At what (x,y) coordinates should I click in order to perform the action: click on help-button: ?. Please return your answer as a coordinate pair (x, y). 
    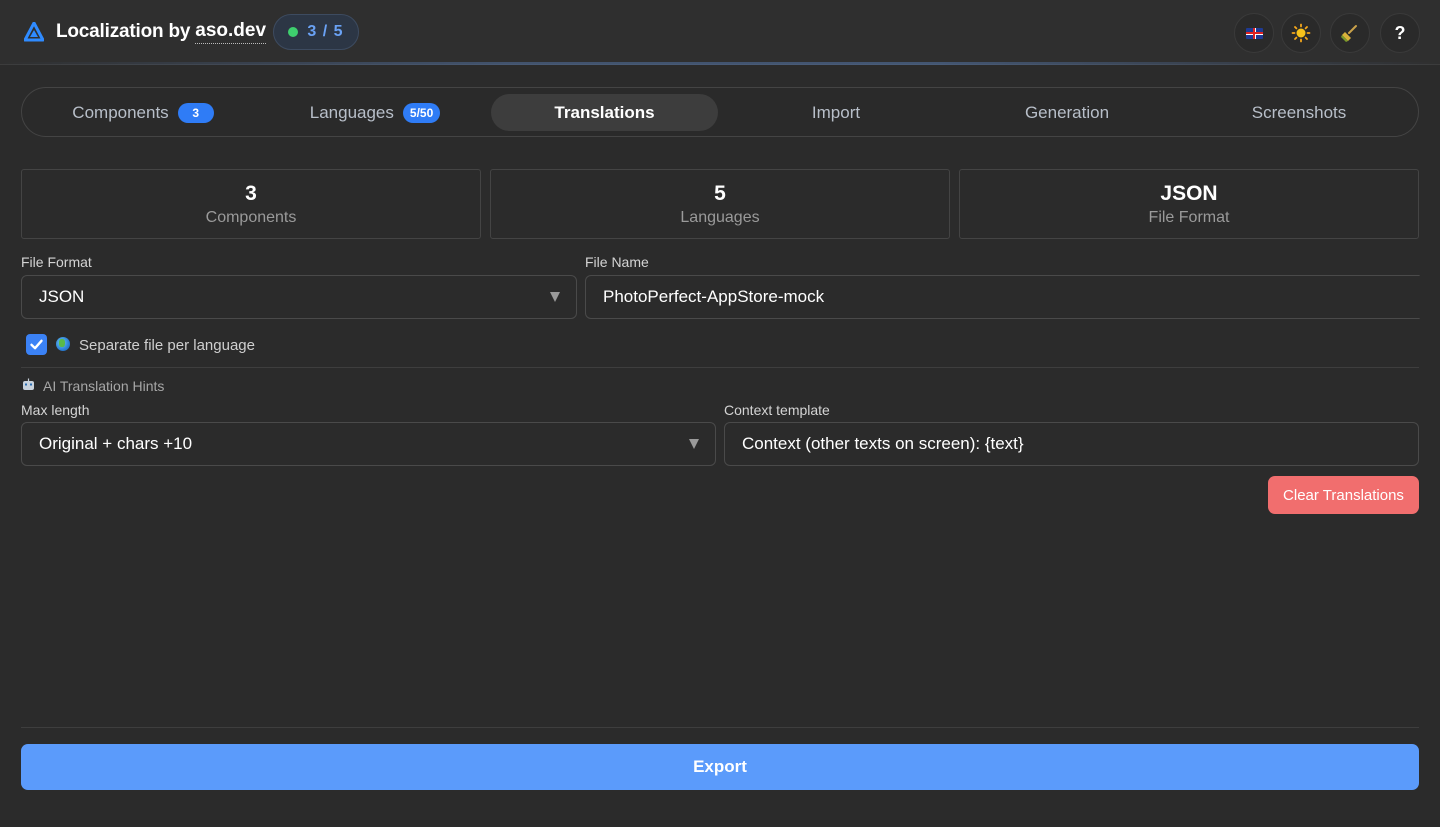
    Looking at the image, I should click on (1400, 33).